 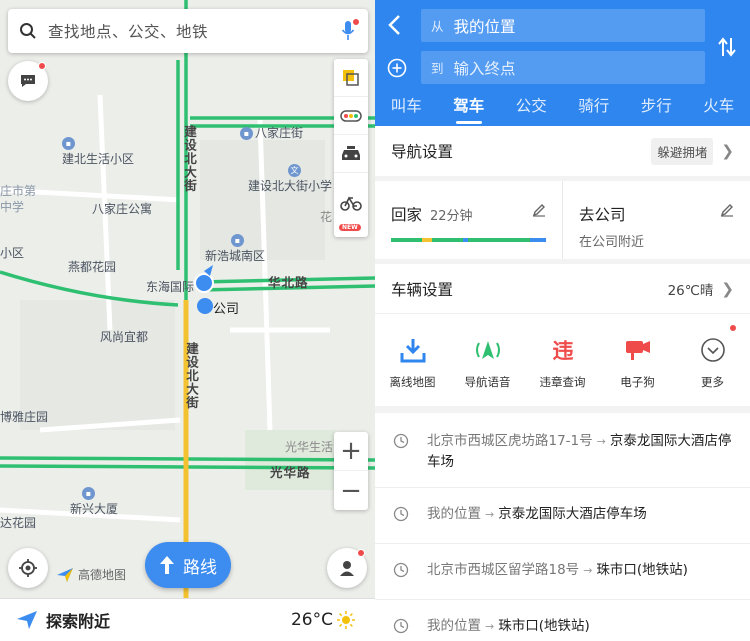 I want to click on tools-grid: 离线地图 导航语音 违 违章查询 电子狗 更多, so click(x=562, y=360).